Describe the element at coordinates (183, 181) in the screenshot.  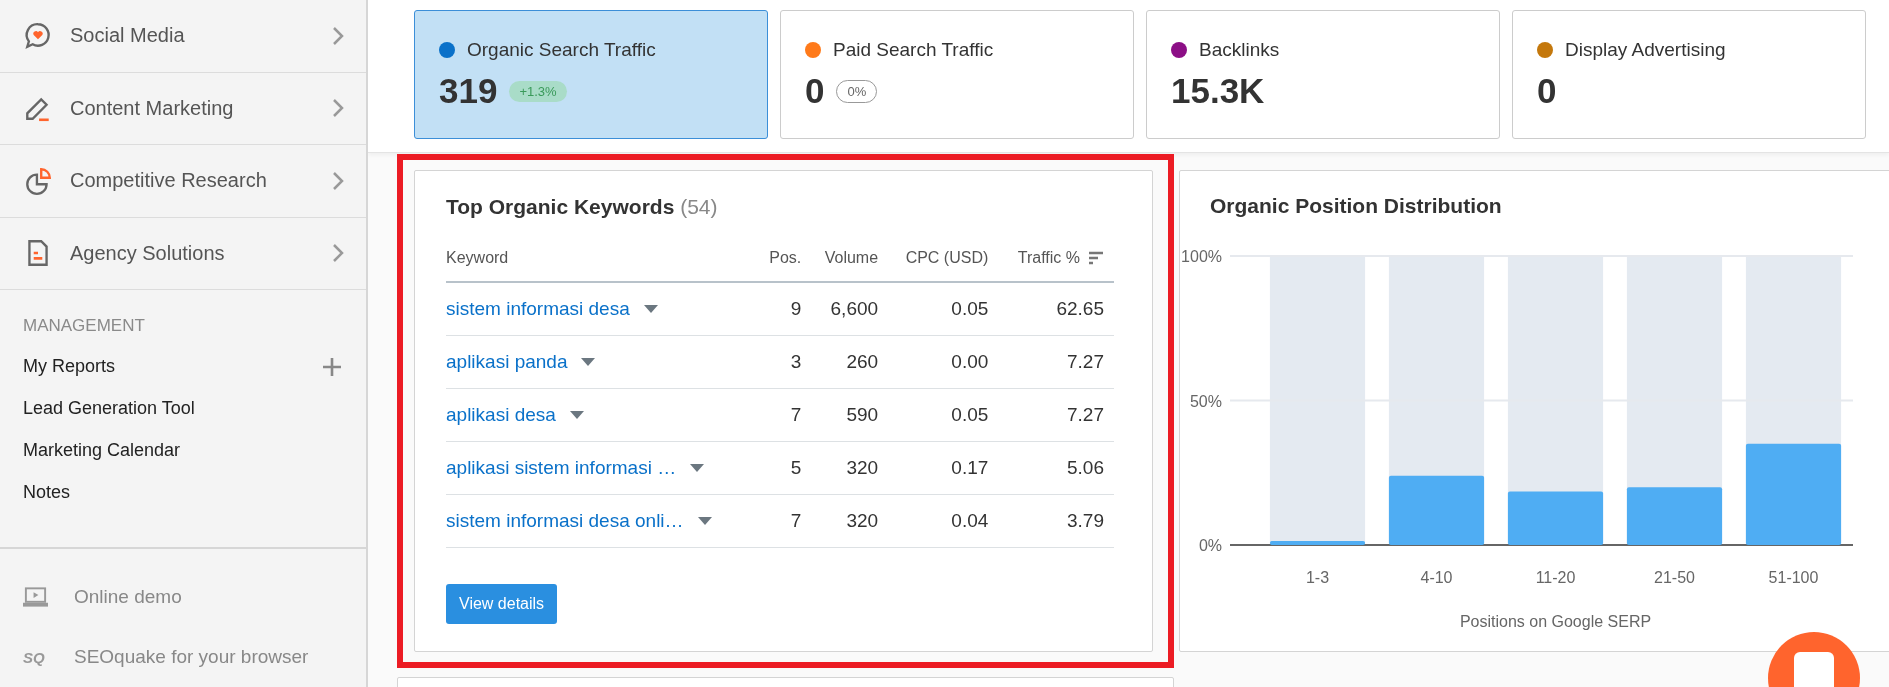
I see `nav-item: Competitive Research` at that location.